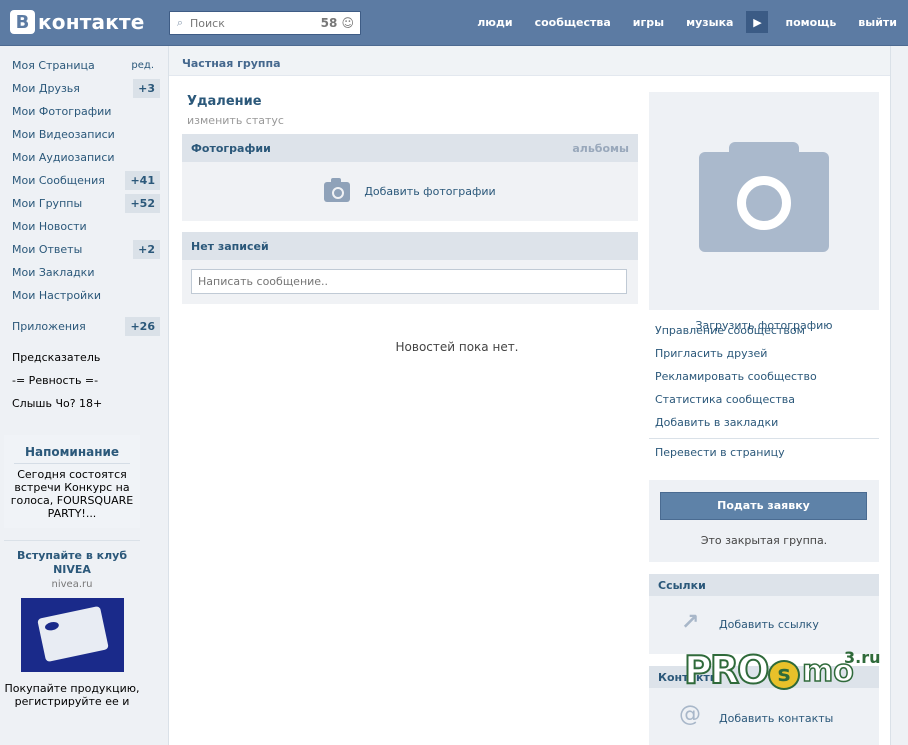 The image size is (908, 745). I want to click on search-placeholder: Поиск, so click(207, 23).